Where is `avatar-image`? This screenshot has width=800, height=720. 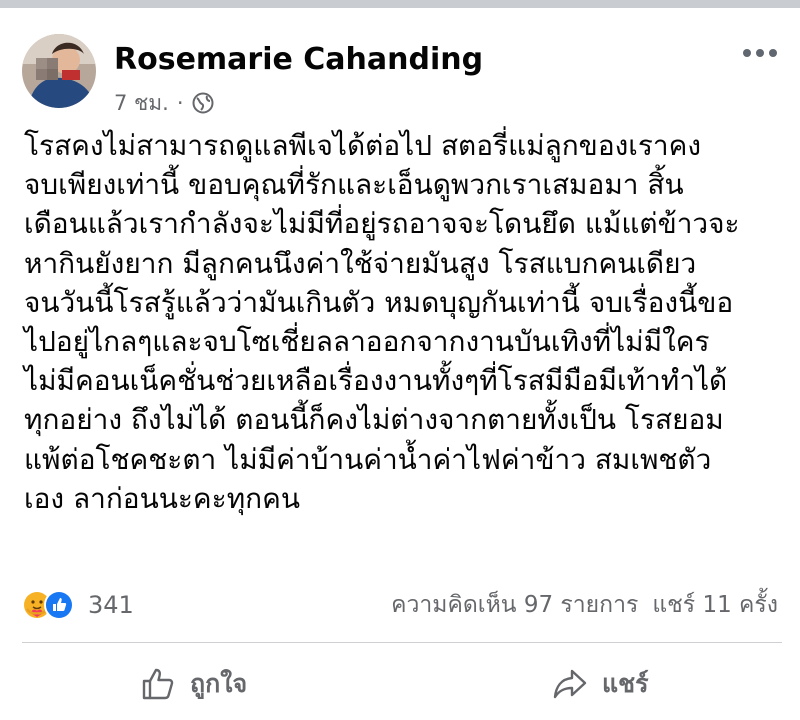 avatar-image is located at coordinates (59, 71).